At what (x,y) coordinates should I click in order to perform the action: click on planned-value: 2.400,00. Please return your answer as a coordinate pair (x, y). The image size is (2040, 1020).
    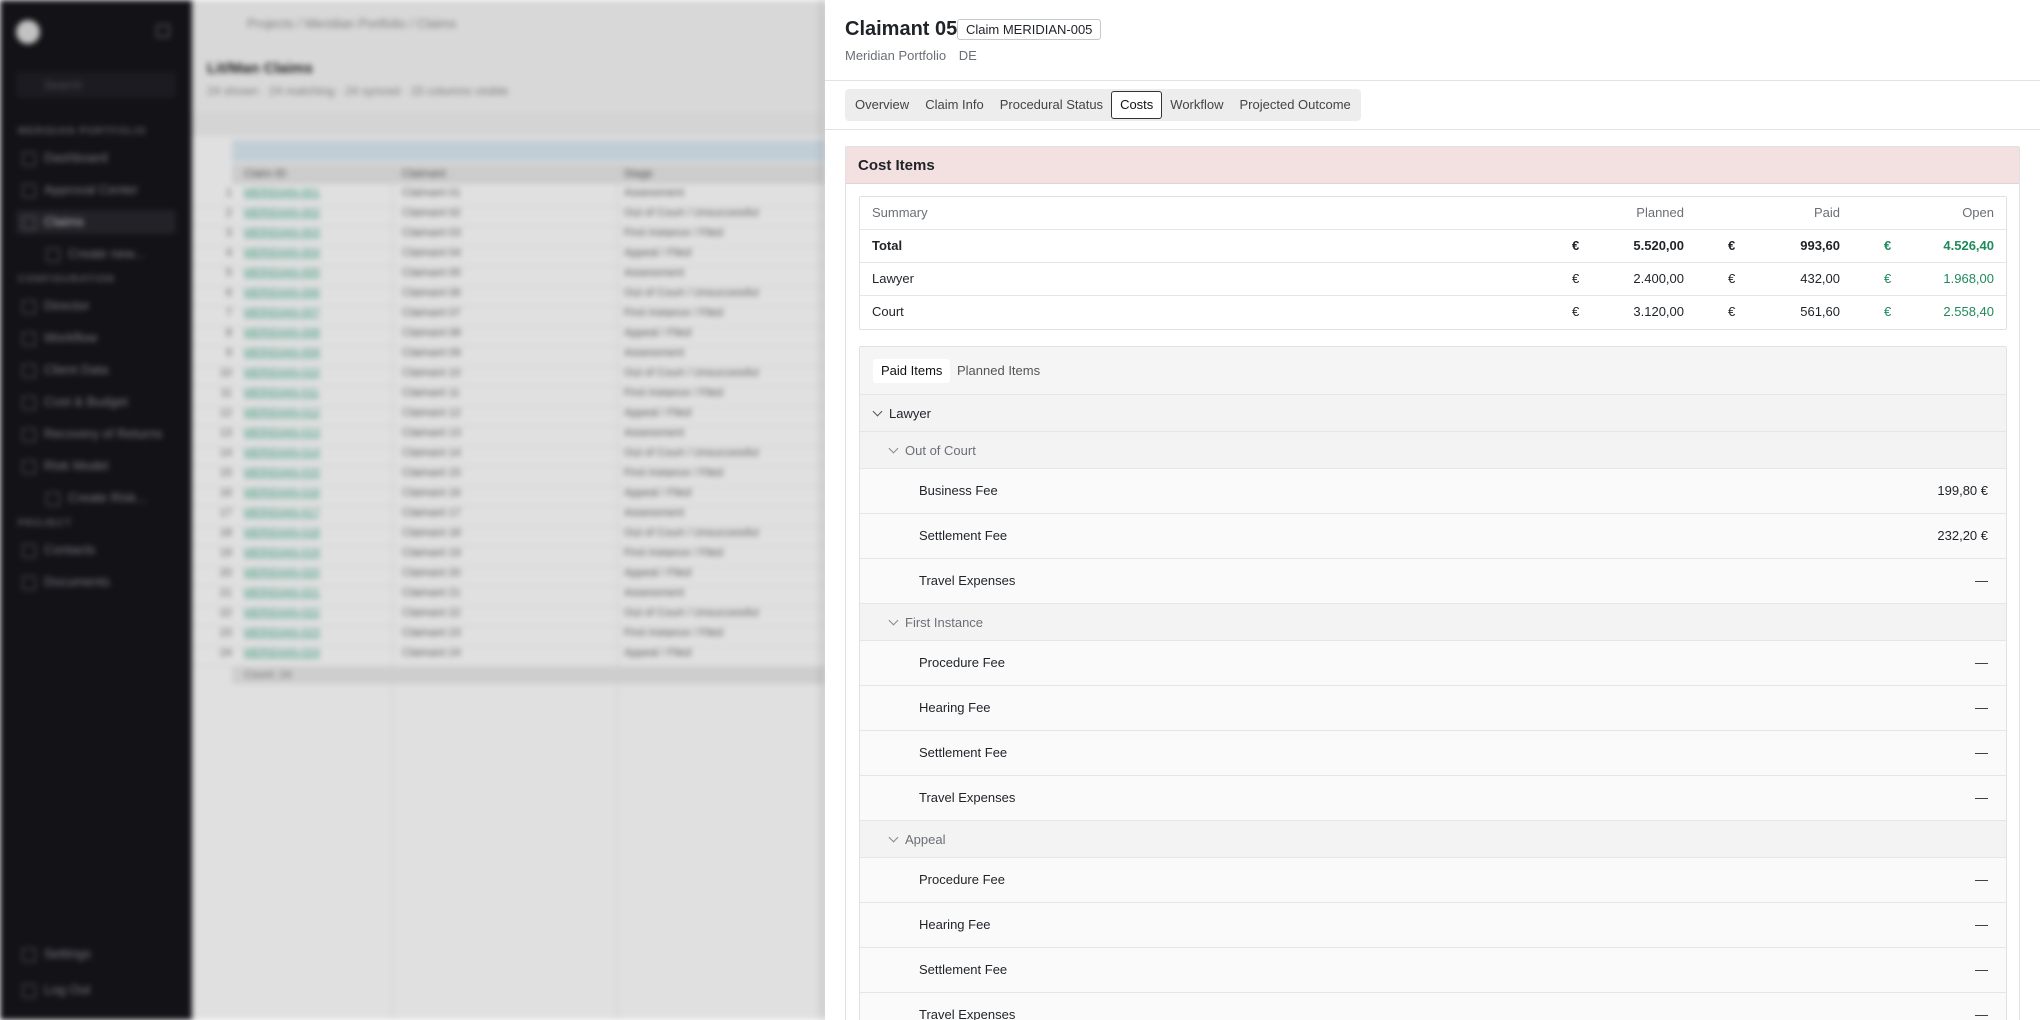
    Looking at the image, I should click on (1658, 278).